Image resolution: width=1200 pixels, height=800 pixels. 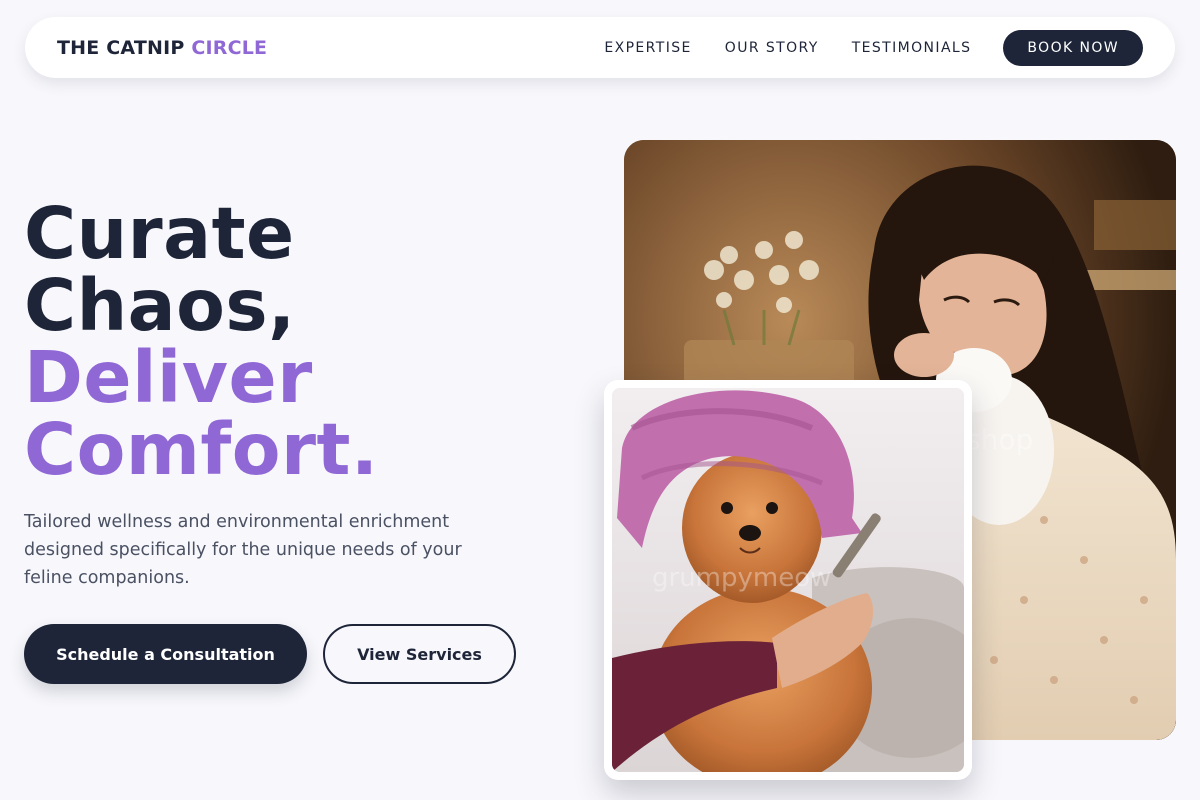 I want to click on schedule-consultation-button: Schedule a Consultation, so click(x=165, y=654).